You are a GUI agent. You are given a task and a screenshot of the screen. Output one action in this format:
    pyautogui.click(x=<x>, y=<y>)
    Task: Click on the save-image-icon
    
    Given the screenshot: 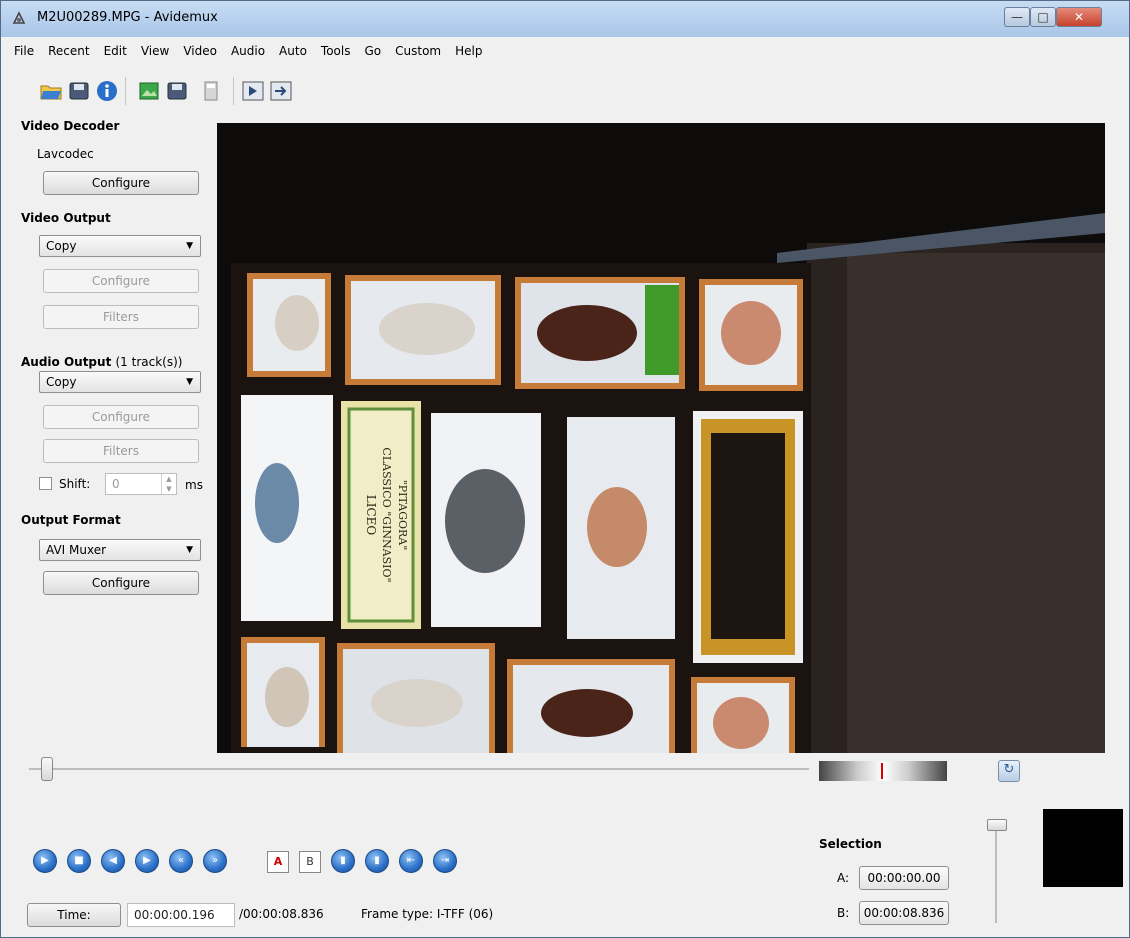 What is the action you would take?
    pyautogui.click(x=177, y=91)
    